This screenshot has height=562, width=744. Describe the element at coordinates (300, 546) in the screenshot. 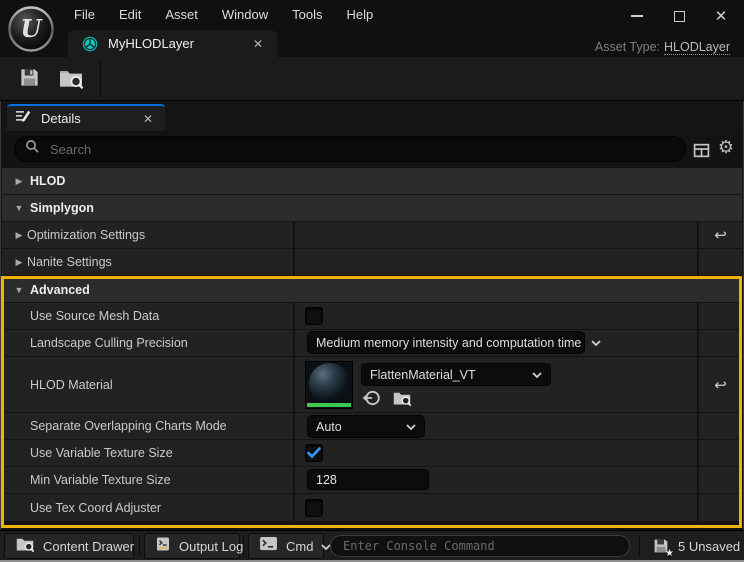

I see `cmd-label: Cmd` at that location.